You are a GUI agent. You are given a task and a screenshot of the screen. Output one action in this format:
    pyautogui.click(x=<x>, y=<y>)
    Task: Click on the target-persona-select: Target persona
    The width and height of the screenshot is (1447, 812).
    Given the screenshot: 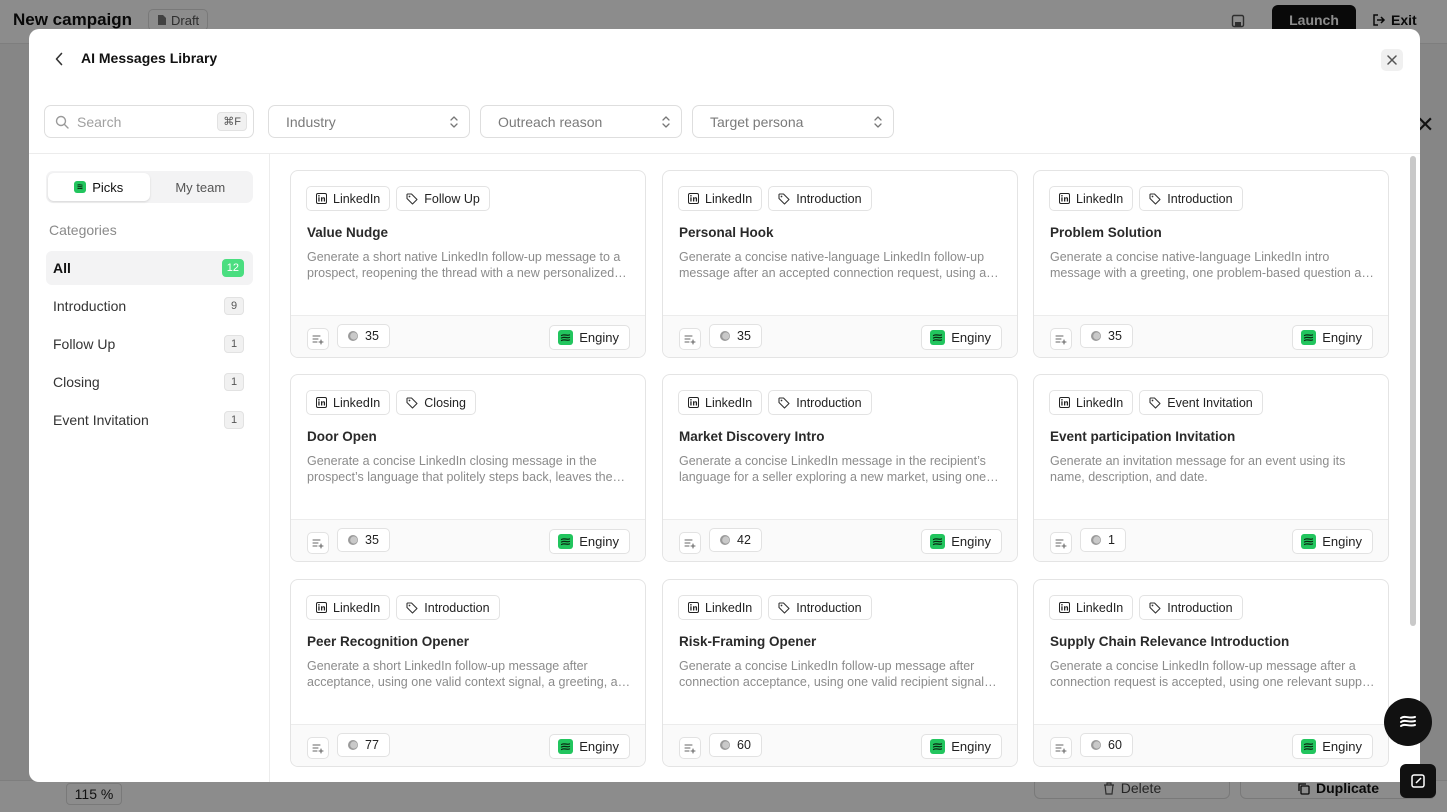 What is the action you would take?
    pyautogui.click(x=793, y=121)
    